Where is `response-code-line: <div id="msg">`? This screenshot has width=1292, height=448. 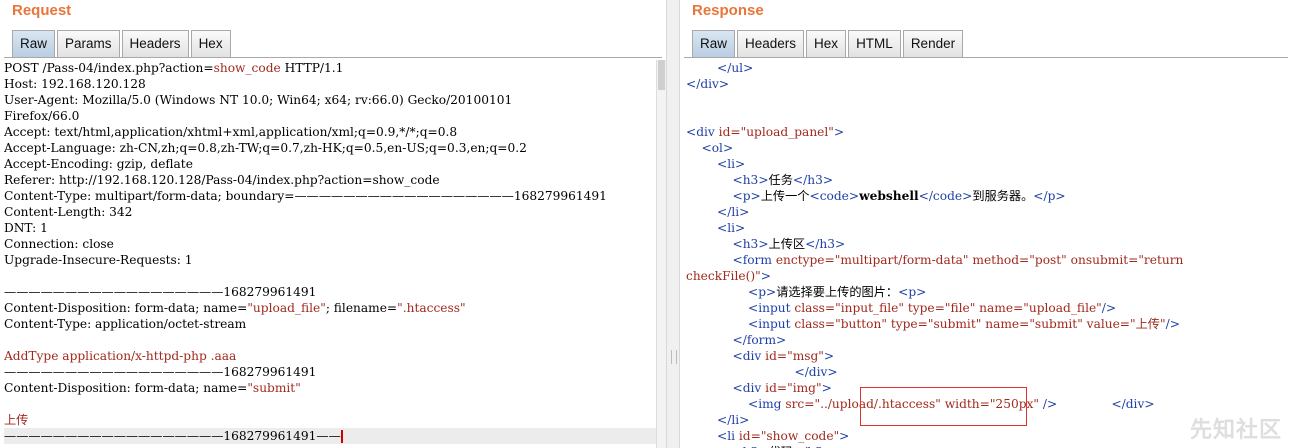
response-code-line: <div id="msg"> is located at coordinates (988, 356).